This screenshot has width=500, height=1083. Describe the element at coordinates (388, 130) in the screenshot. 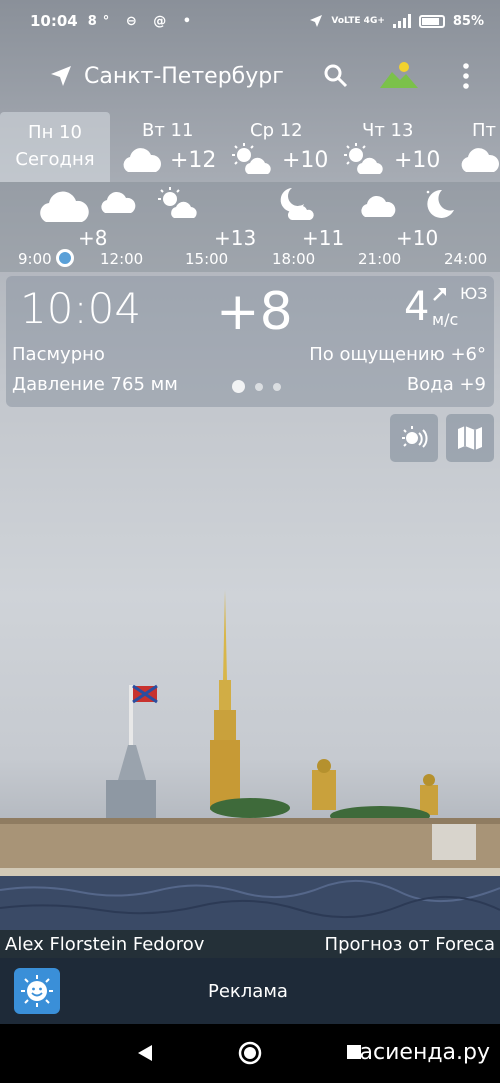

I see `day-name: Чт 13` at that location.